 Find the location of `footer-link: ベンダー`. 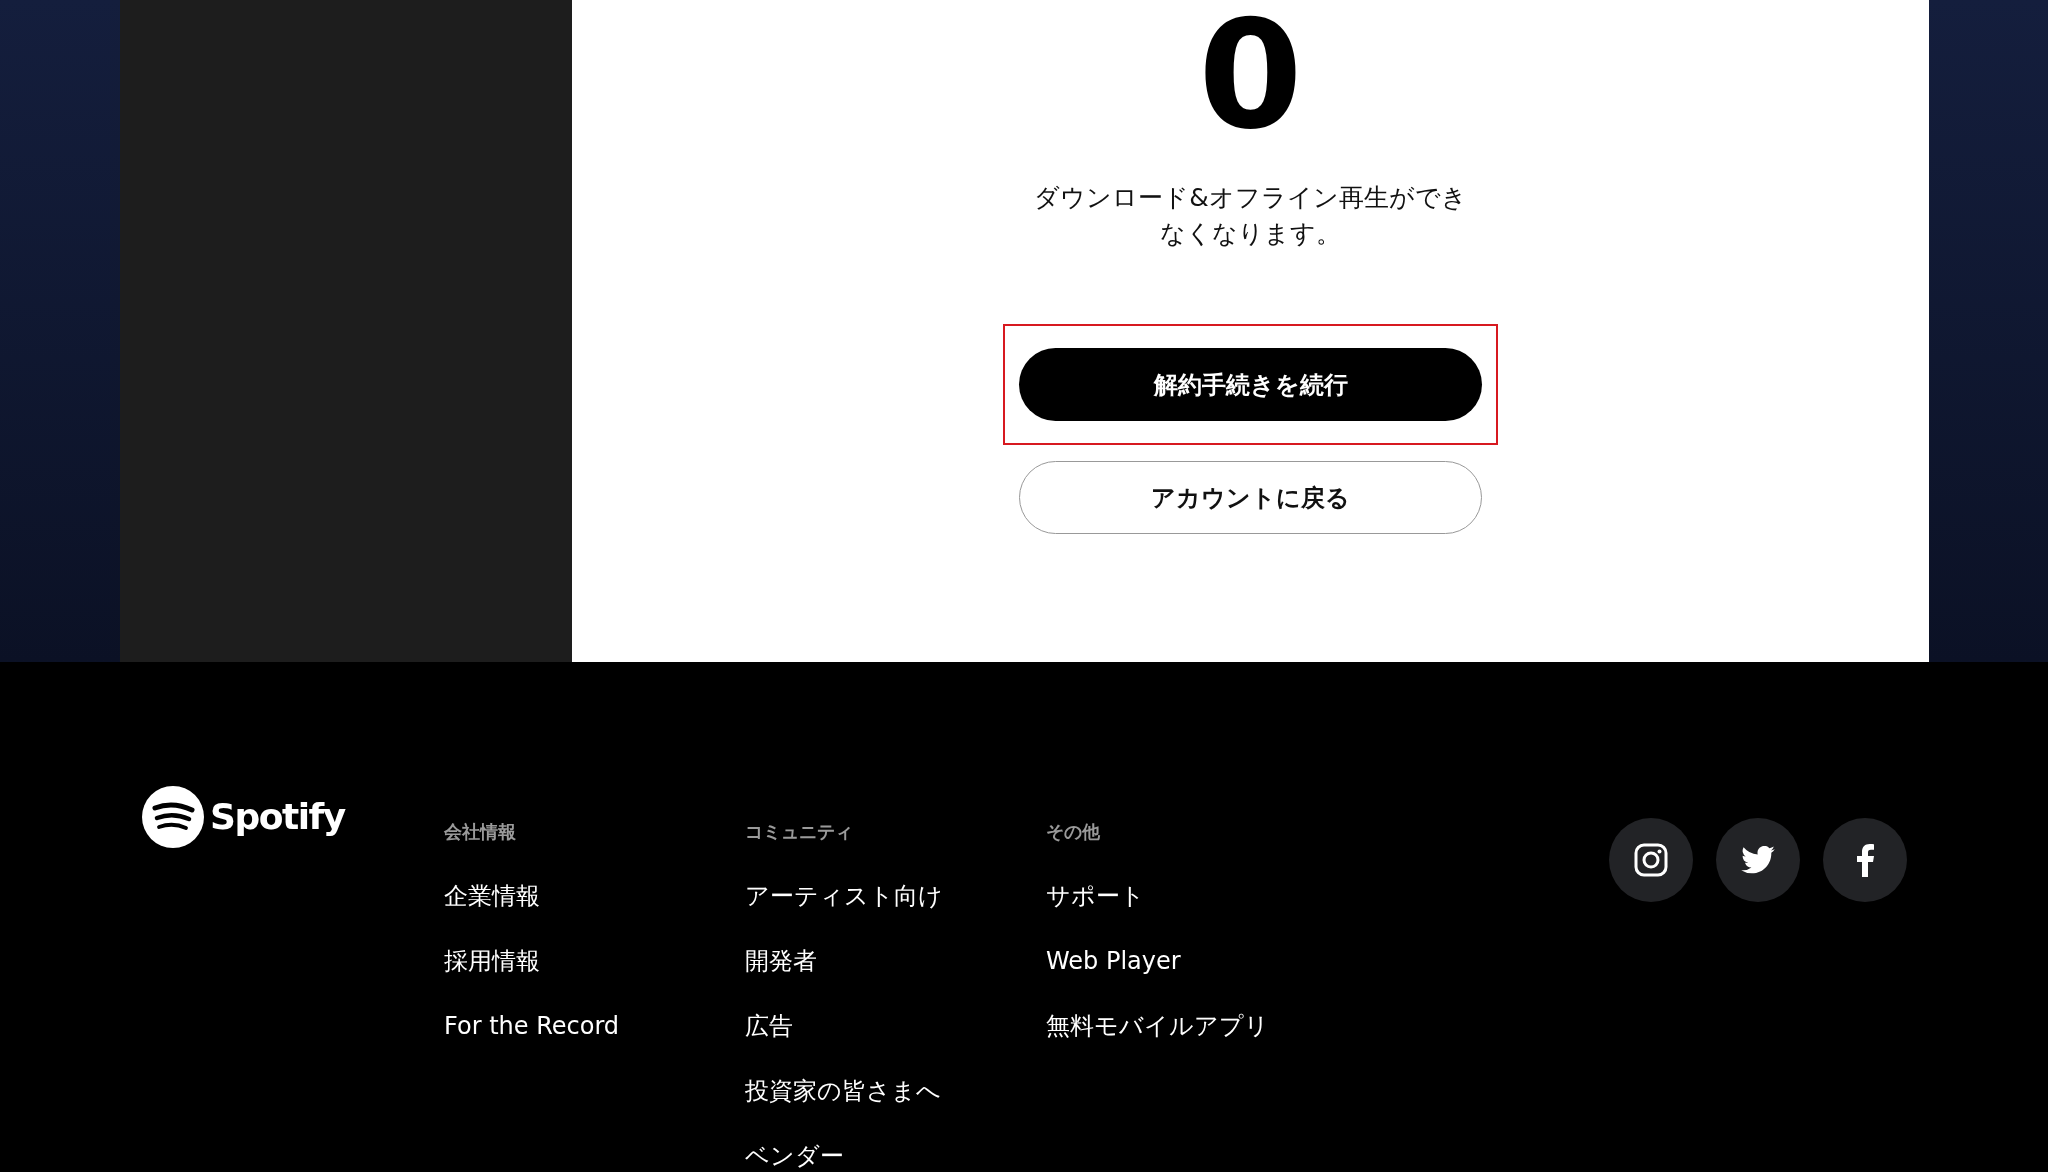

footer-link: ベンダー is located at coordinates (895, 1156).